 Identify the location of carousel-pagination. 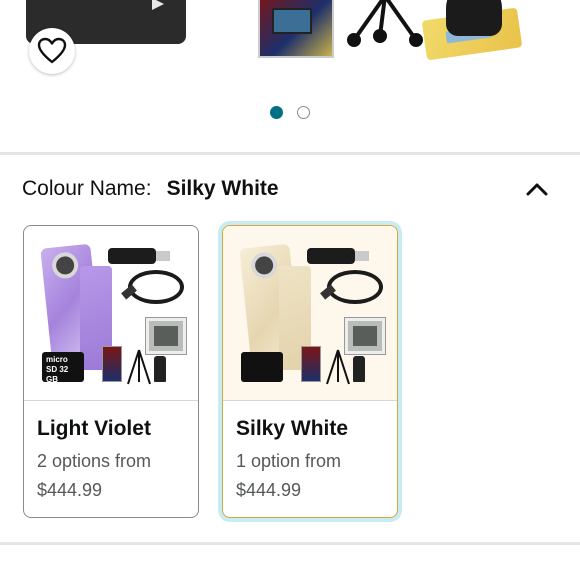
(290, 112).